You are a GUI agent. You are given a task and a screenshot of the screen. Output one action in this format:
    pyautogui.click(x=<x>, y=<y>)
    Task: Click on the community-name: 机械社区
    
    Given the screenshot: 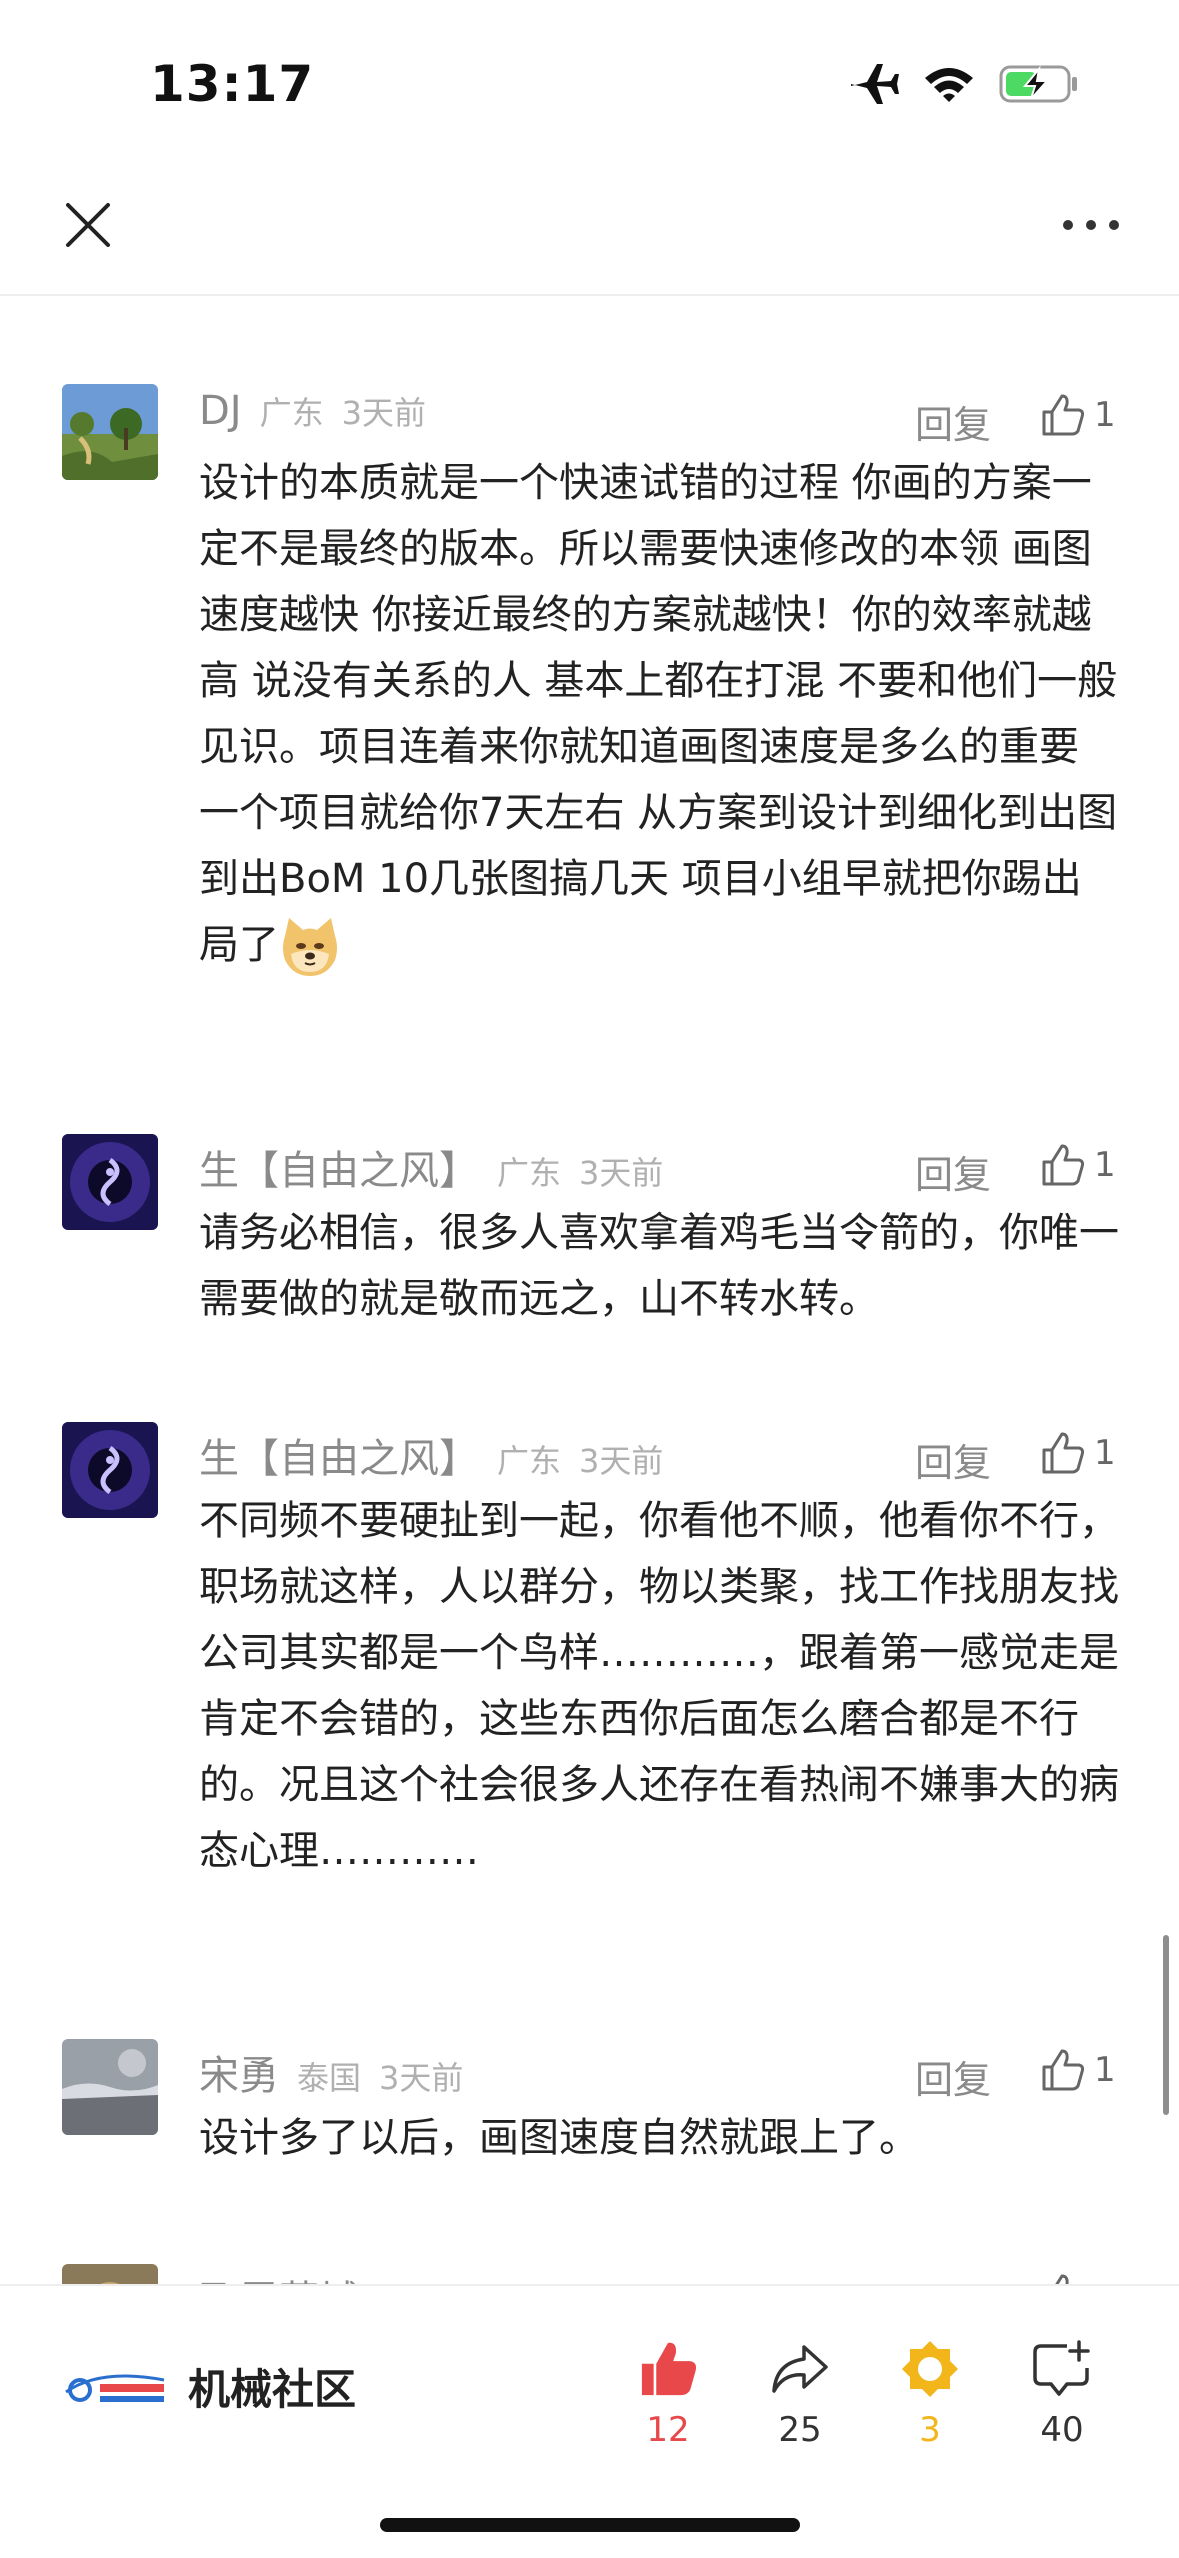 What is the action you would take?
    pyautogui.click(x=272, y=2389)
    